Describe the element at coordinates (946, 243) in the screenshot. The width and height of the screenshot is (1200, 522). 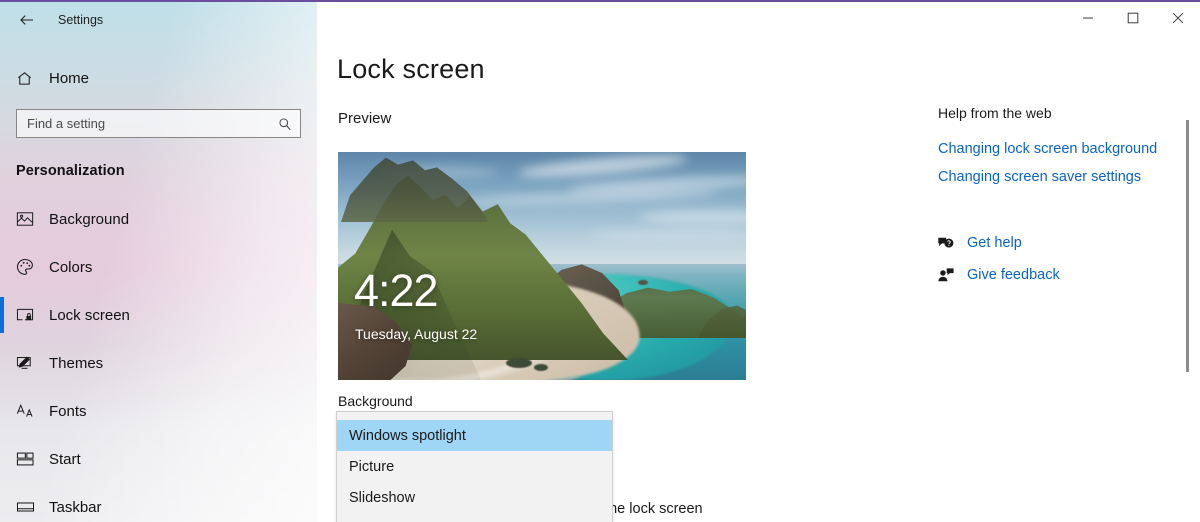
I see `question-bubble-icon` at that location.